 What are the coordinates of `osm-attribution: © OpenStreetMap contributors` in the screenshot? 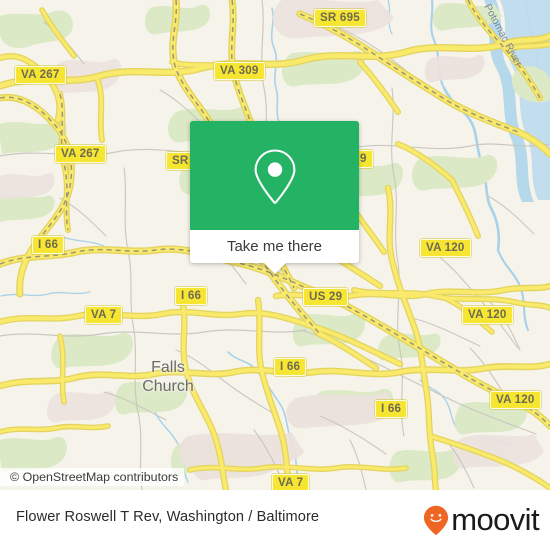 It's located at (92, 477).